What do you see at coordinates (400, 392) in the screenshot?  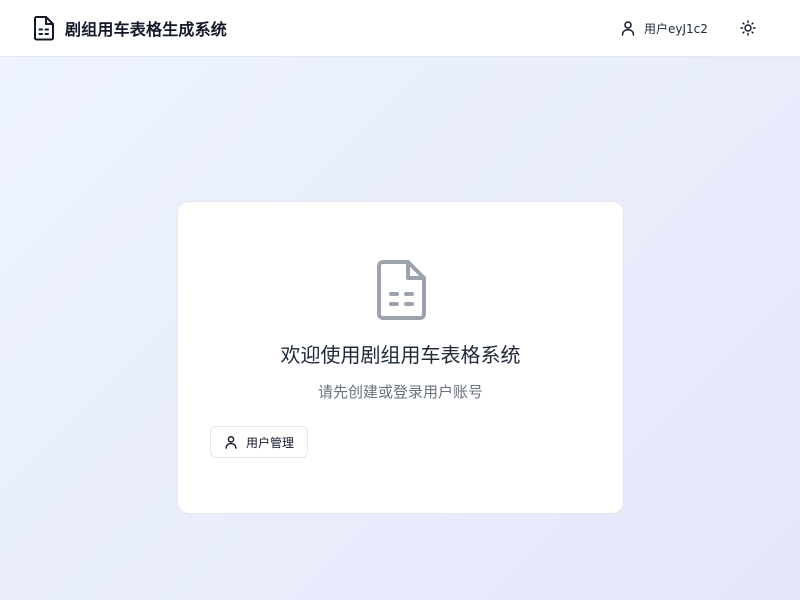 I see `welcome-subtitle: 请先创建或登录用户账号` at bounding box center [400, 392].